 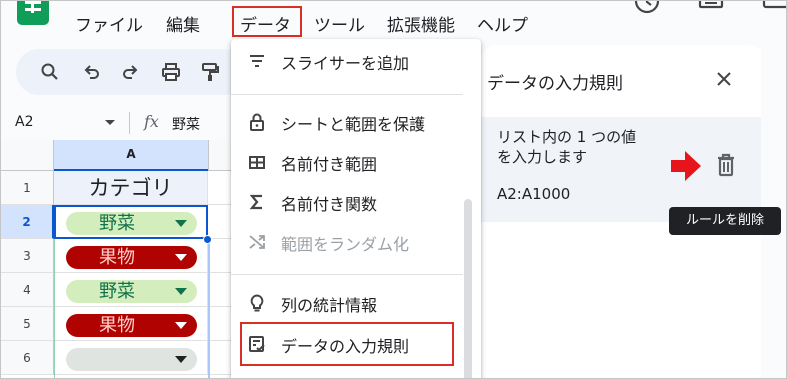 I want to click on cell-a3: 果物, so click(x=131, y=256).